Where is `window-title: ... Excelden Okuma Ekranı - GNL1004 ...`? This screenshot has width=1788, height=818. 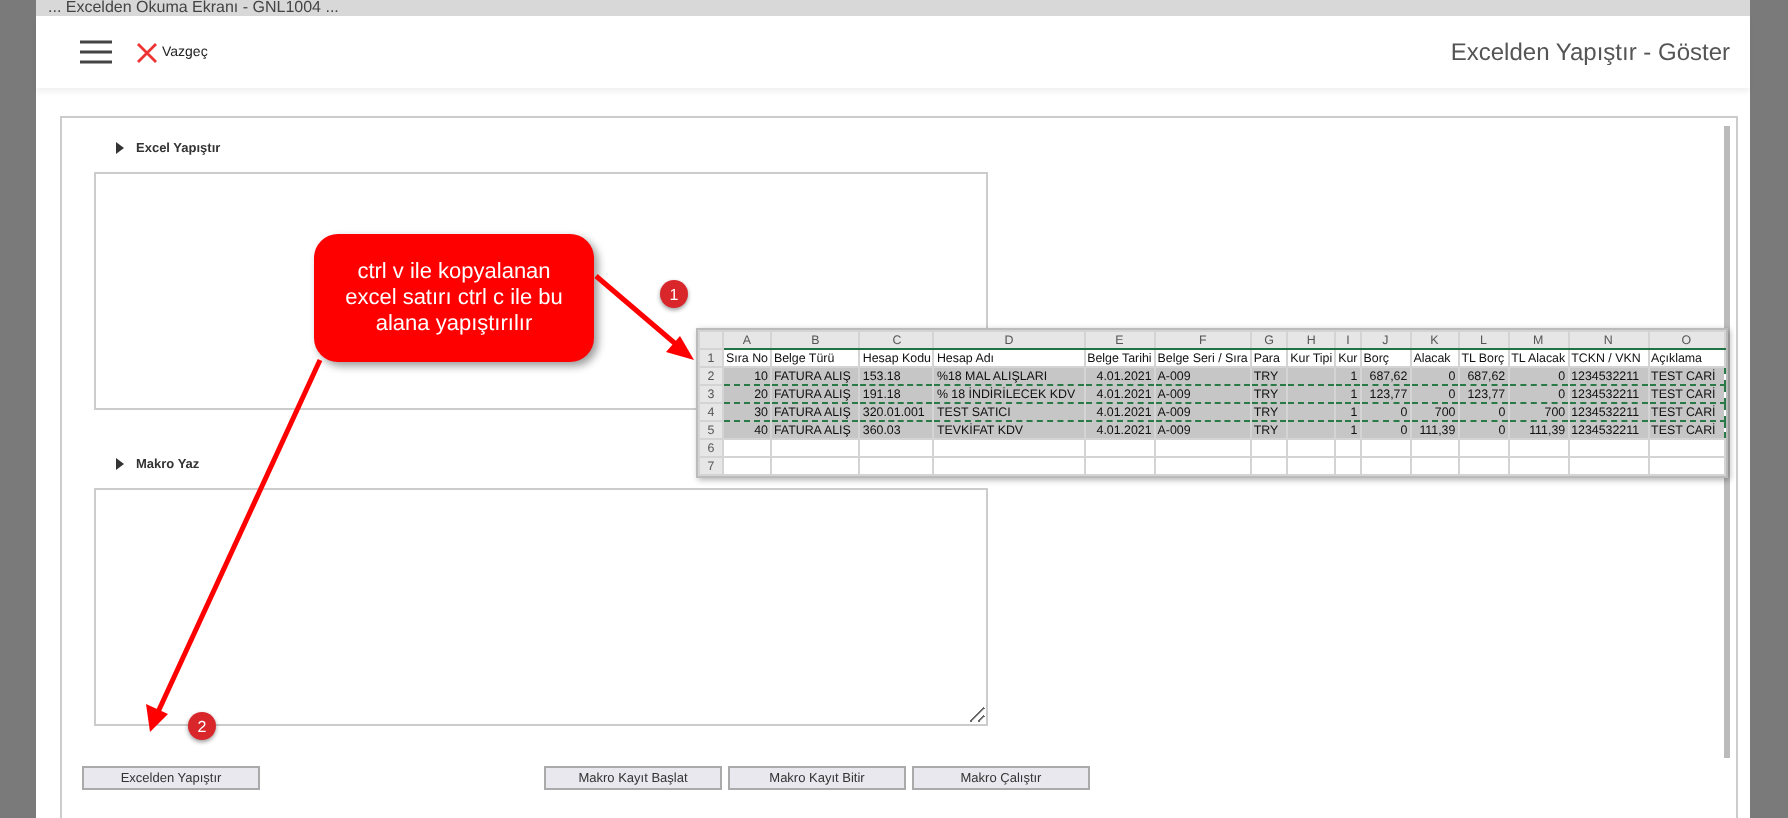
window-title: ... Excelden Okuma Ekranı - GNL1004 ... is located at coordinates (192, 8).